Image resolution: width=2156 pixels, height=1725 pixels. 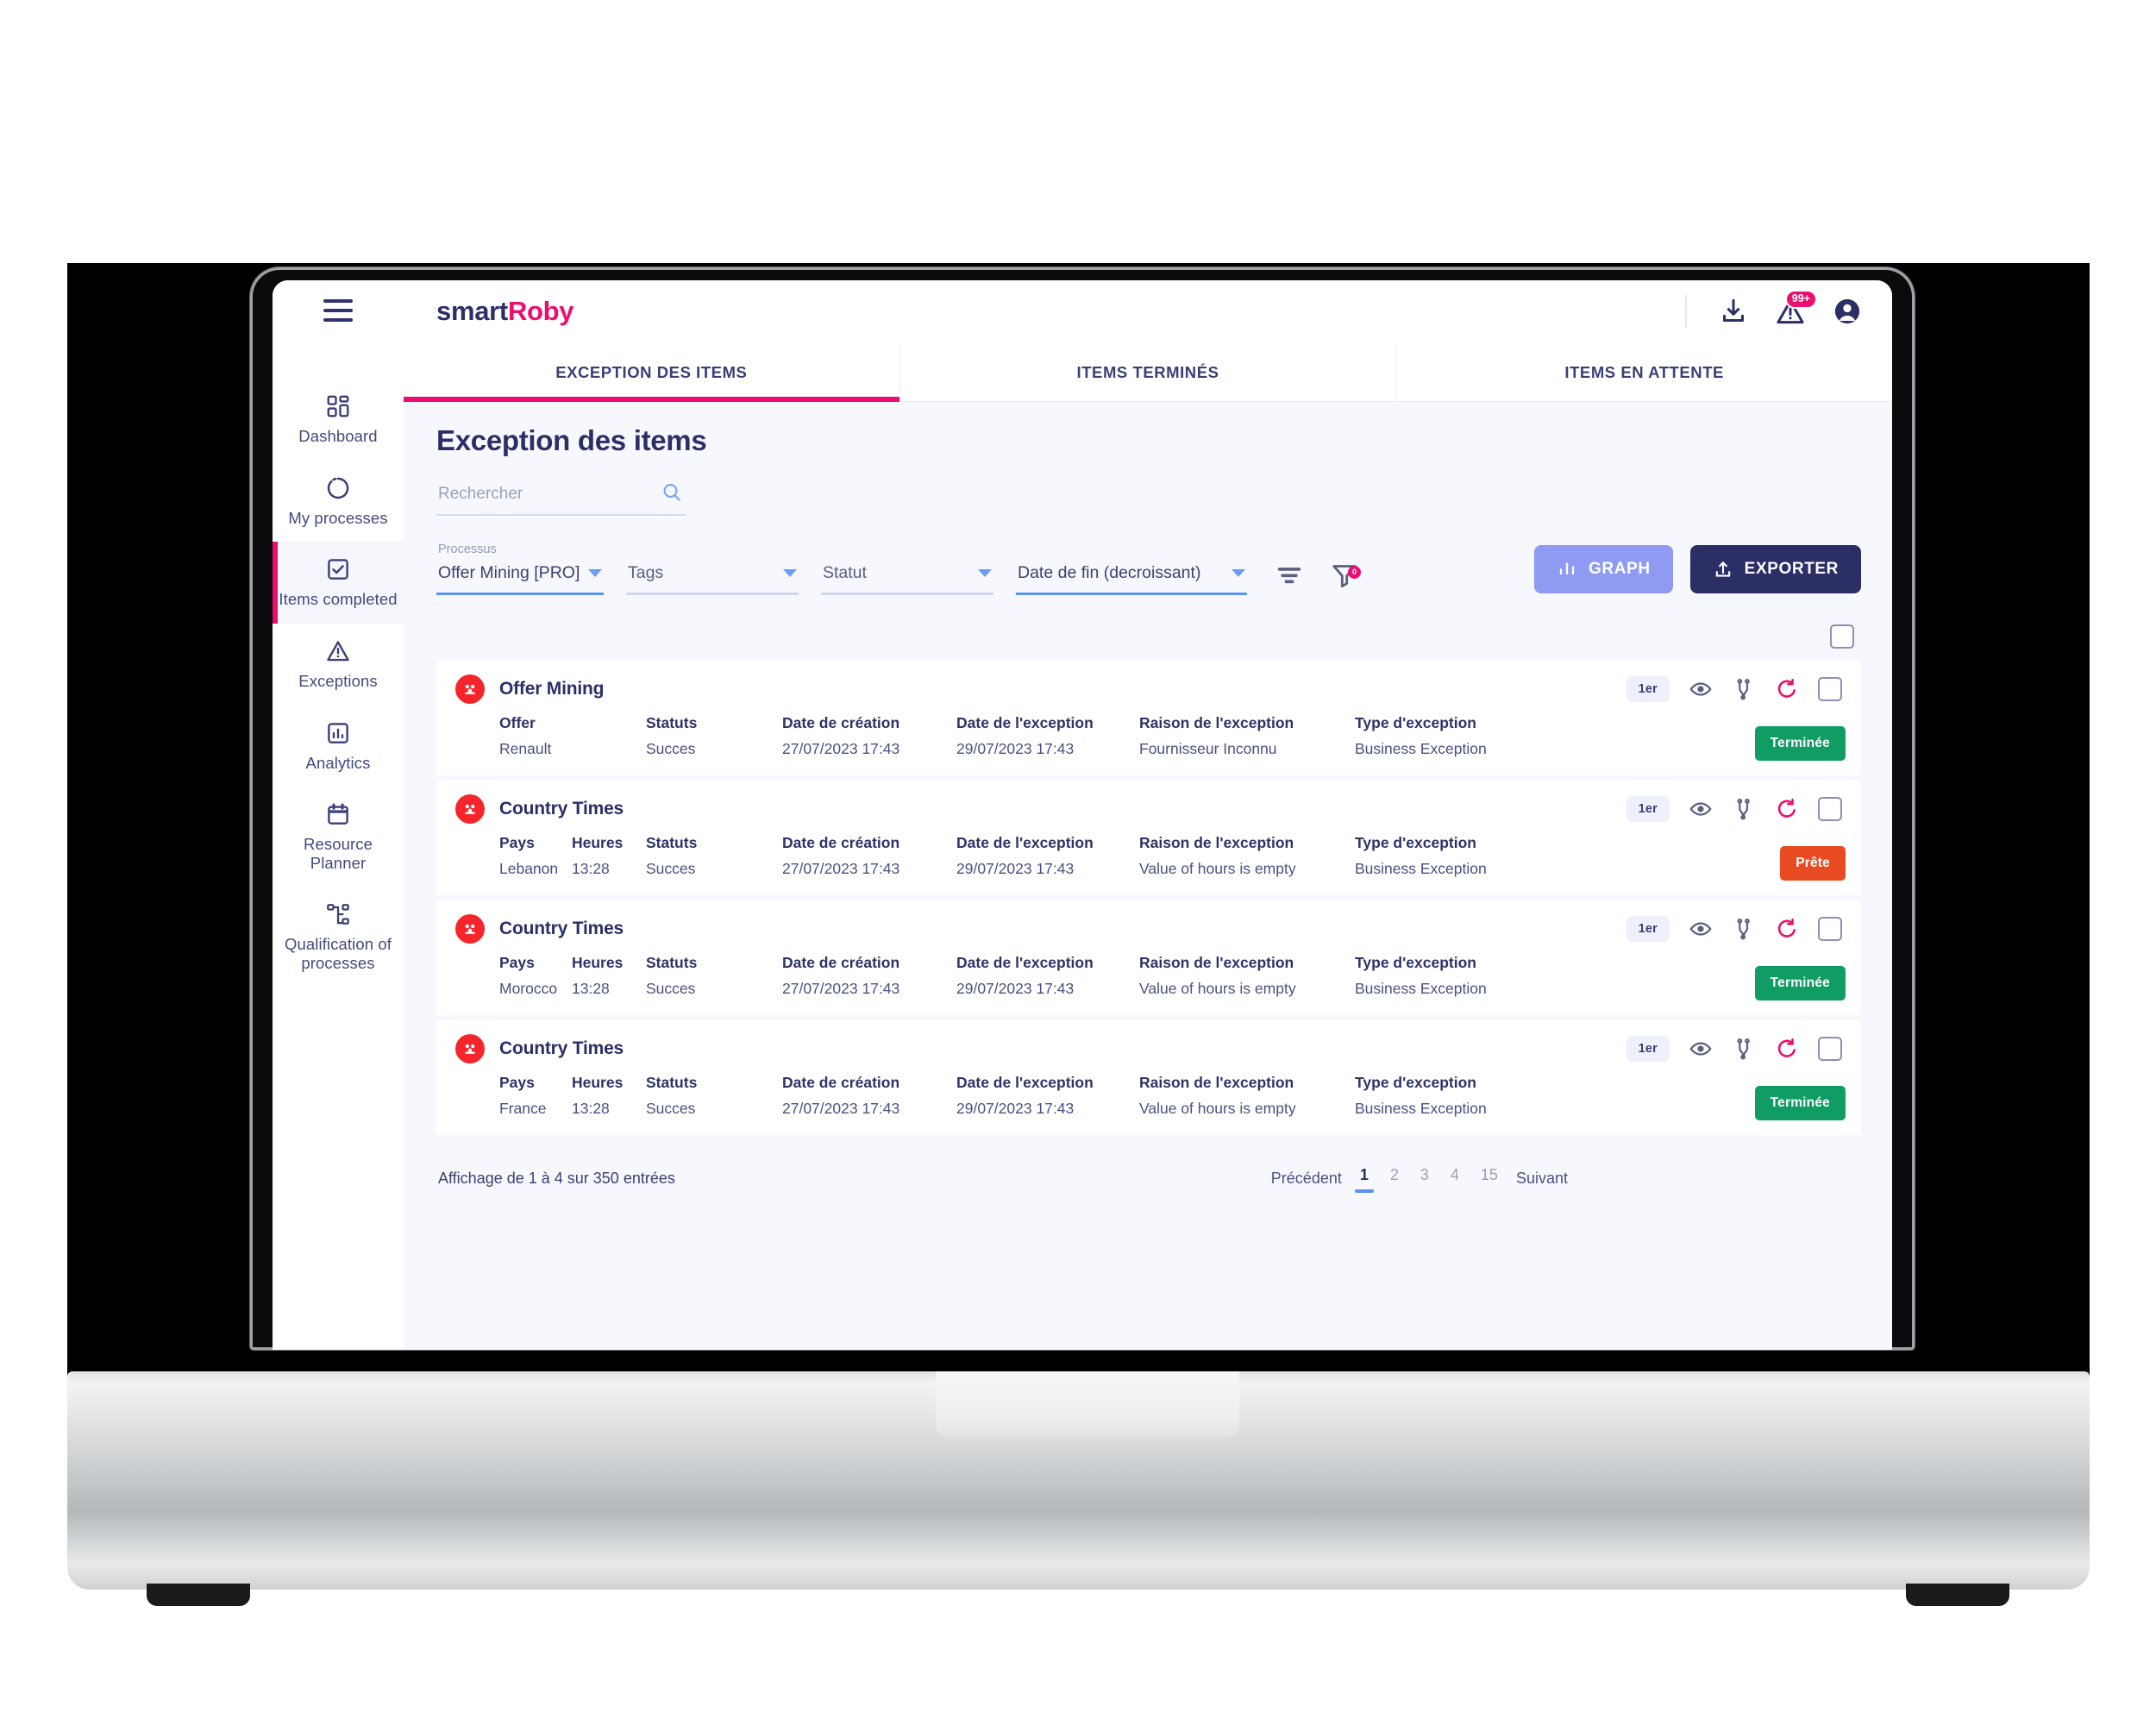 I want to click on field-value: Succes, so click(x=671, y=1109).